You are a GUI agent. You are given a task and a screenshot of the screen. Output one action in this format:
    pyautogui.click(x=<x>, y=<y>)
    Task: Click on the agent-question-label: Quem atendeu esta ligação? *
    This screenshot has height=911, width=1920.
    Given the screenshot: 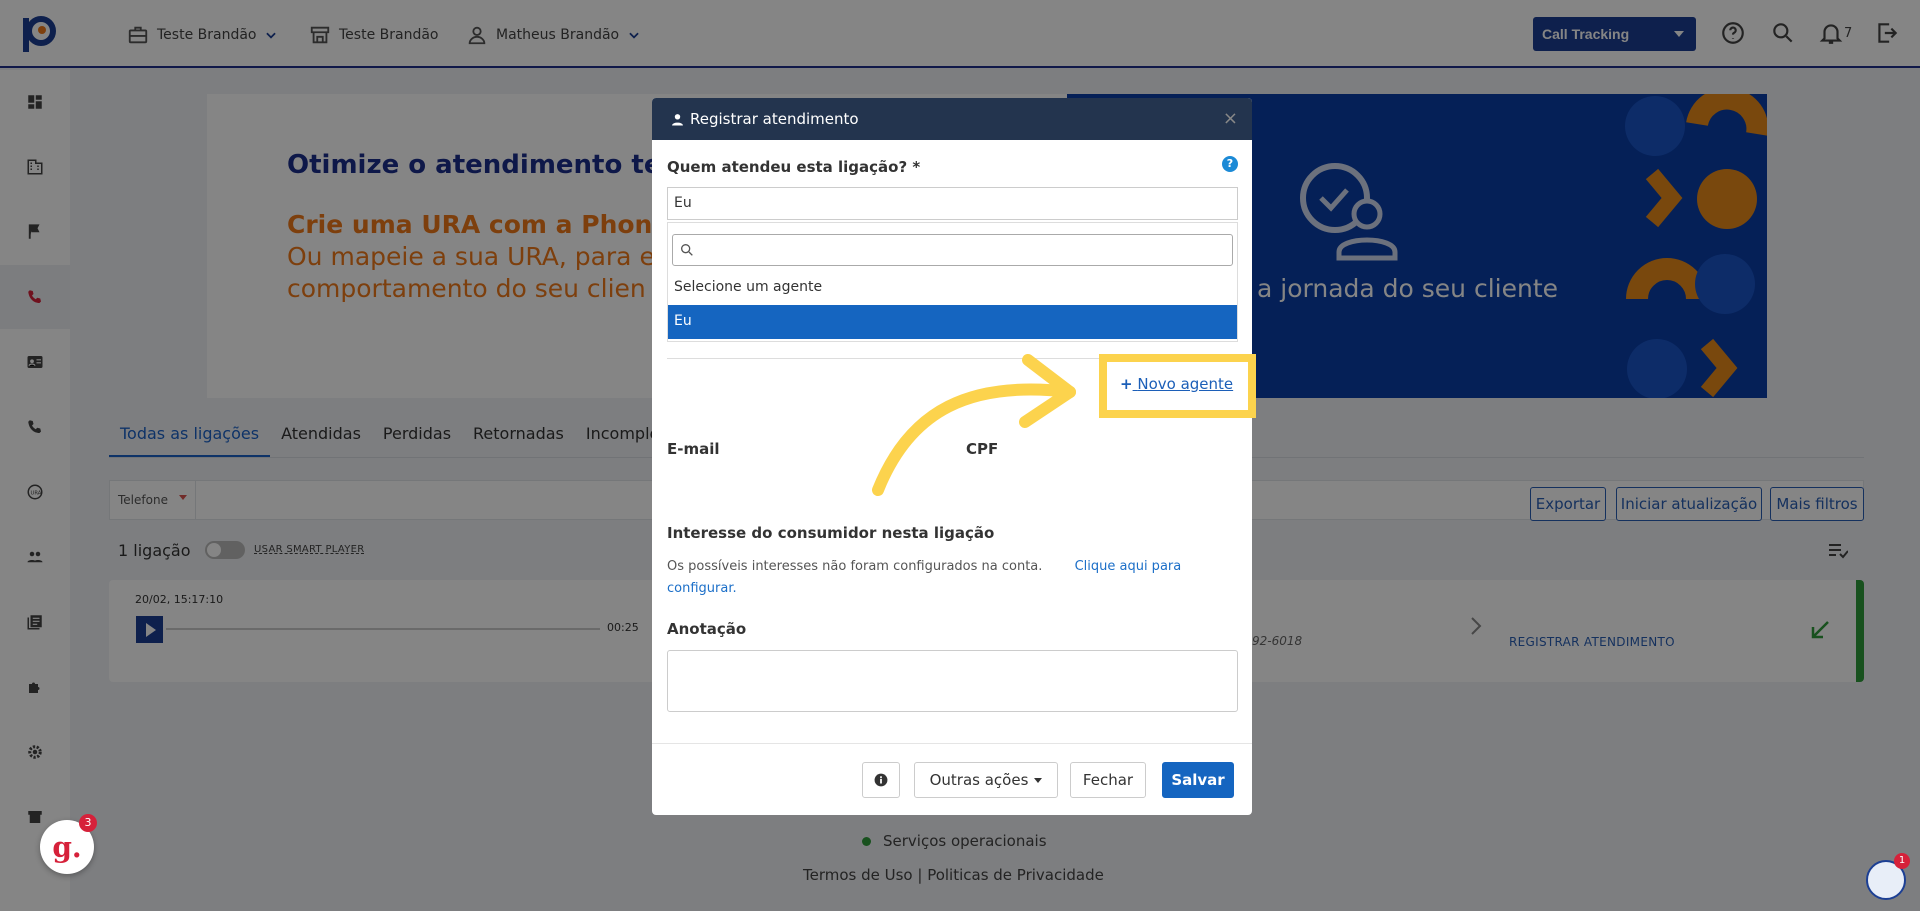 What is the action you would take?
    pyautogui.click(x=794, y=167)
    